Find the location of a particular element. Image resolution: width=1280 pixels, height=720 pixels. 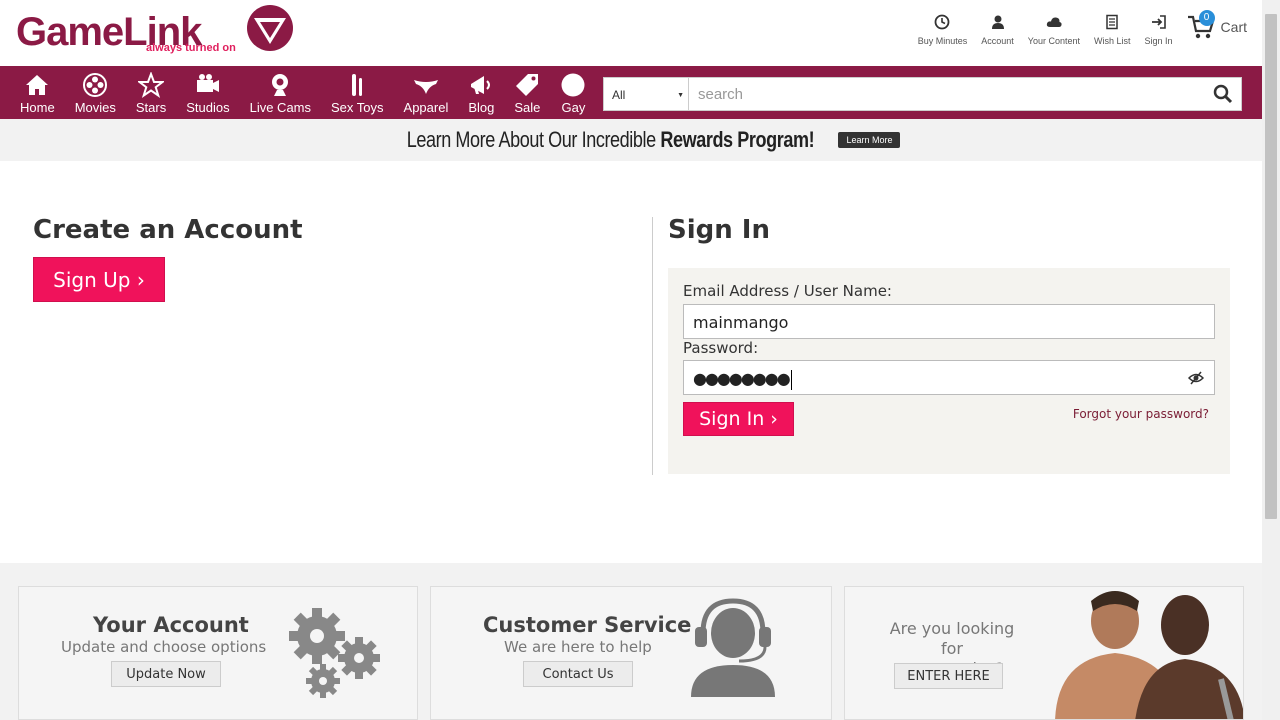

nav-home-label: Home is located at coordinates (37, 107).